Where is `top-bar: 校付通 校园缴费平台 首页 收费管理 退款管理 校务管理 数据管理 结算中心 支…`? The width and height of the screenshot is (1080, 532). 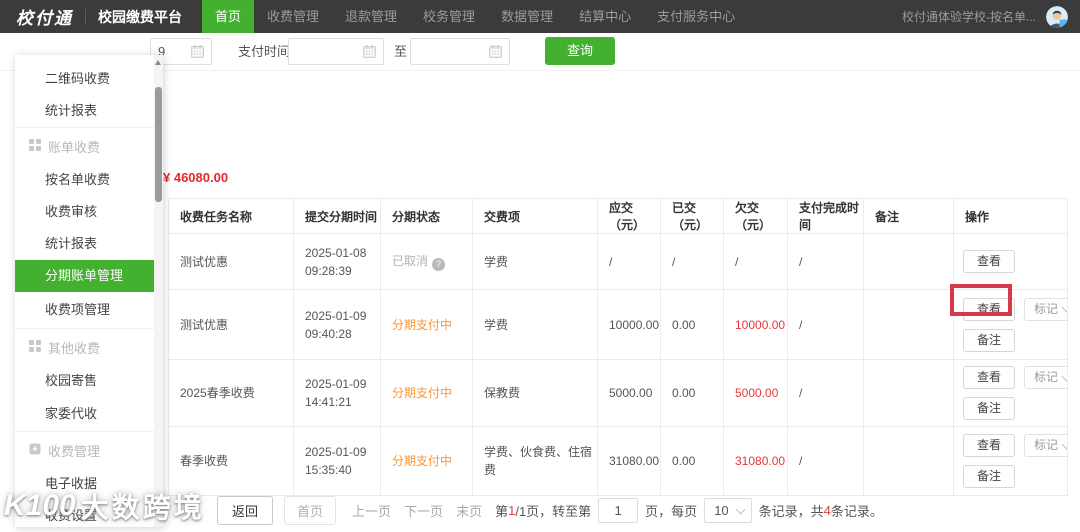
top-bar: 校付通 校园缴费平台 首页 收费管理 退款管理 校务管理 数据管理 结算中心 支… is located at coordinates (540, 16).